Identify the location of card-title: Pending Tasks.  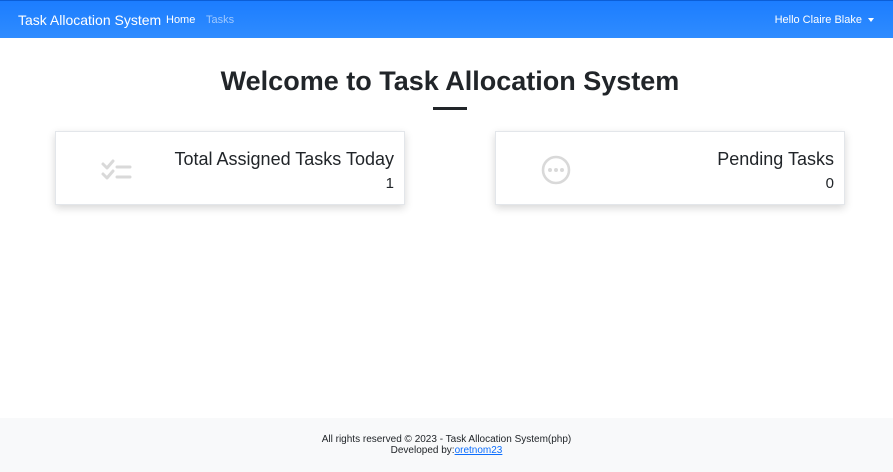
(775, 159).